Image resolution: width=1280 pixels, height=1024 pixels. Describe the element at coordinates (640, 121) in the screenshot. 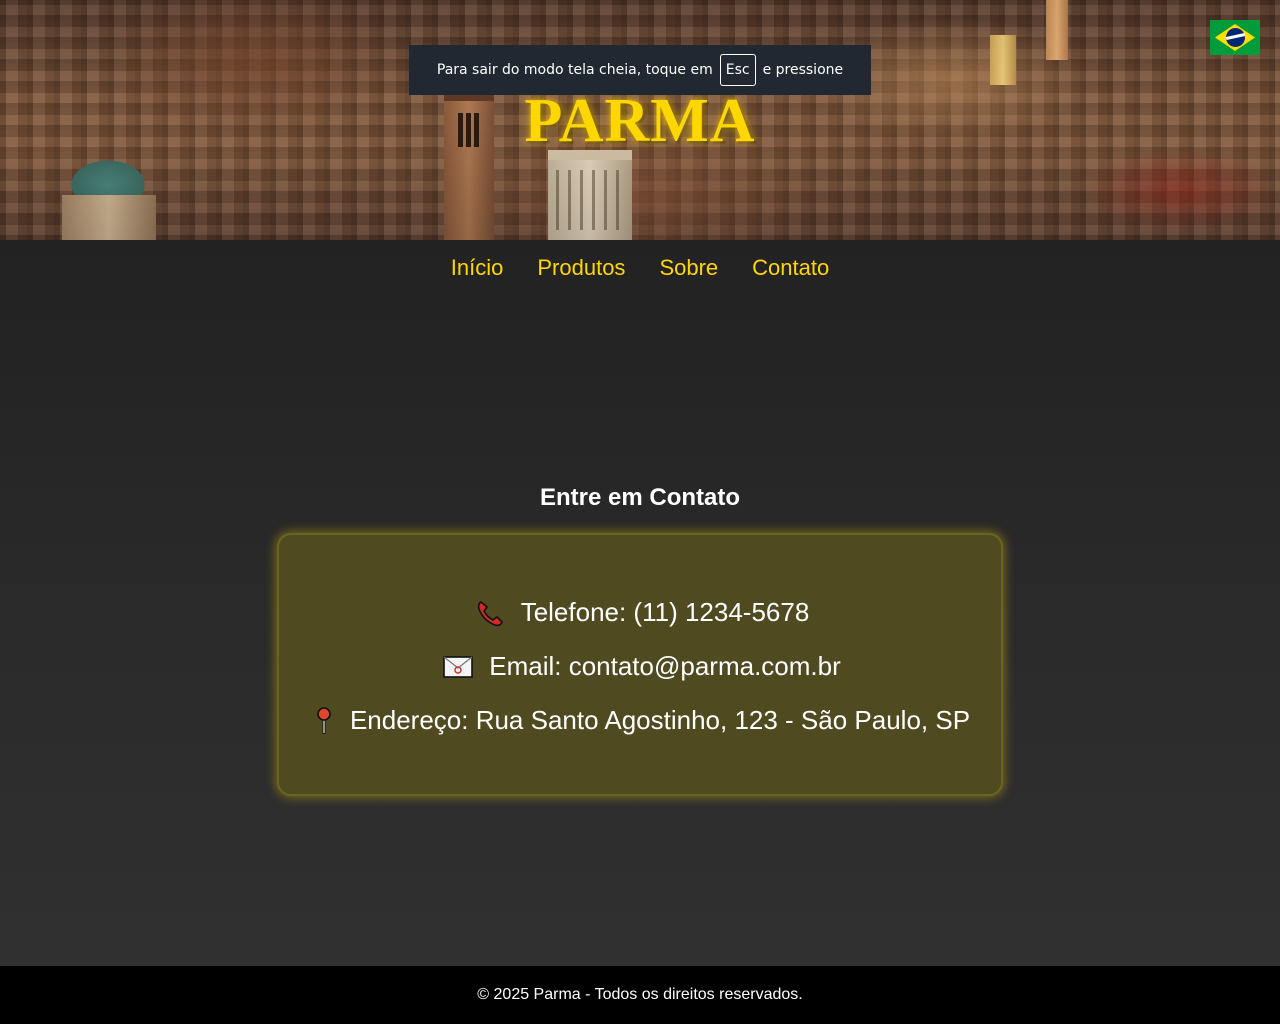

I see `site-logo: PARMA` at that location.